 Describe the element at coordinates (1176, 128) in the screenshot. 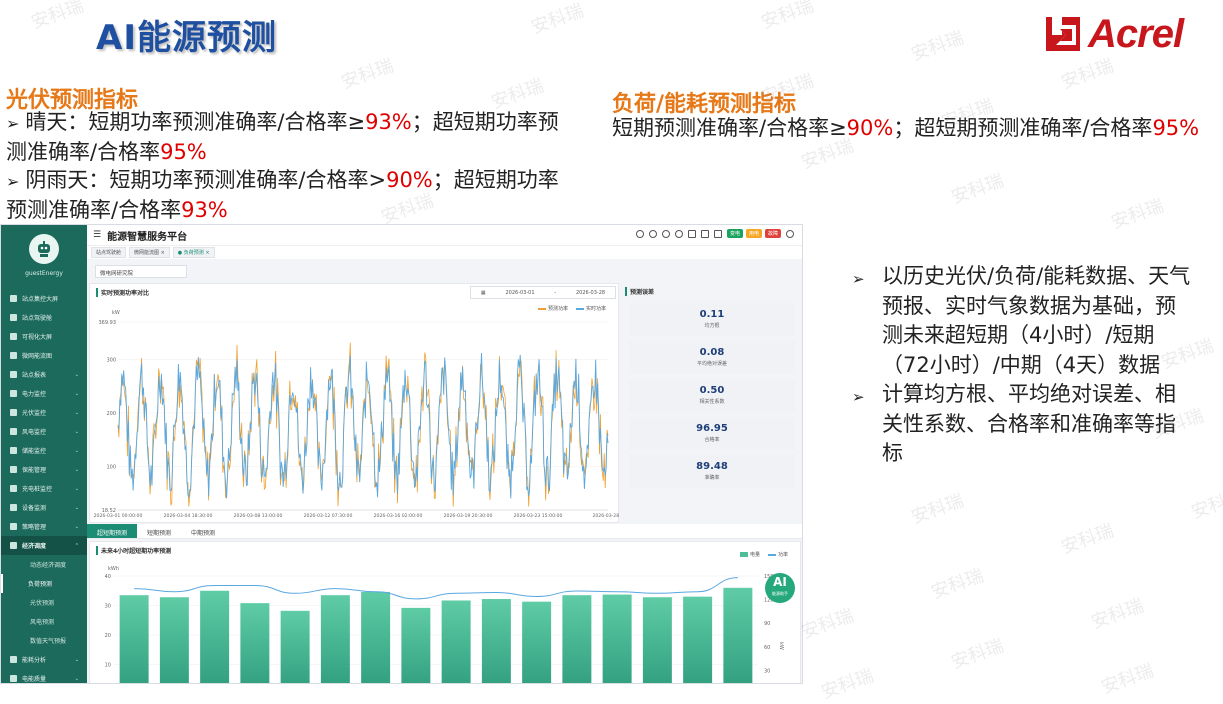

I see `load-value-2: 95%` at that location.